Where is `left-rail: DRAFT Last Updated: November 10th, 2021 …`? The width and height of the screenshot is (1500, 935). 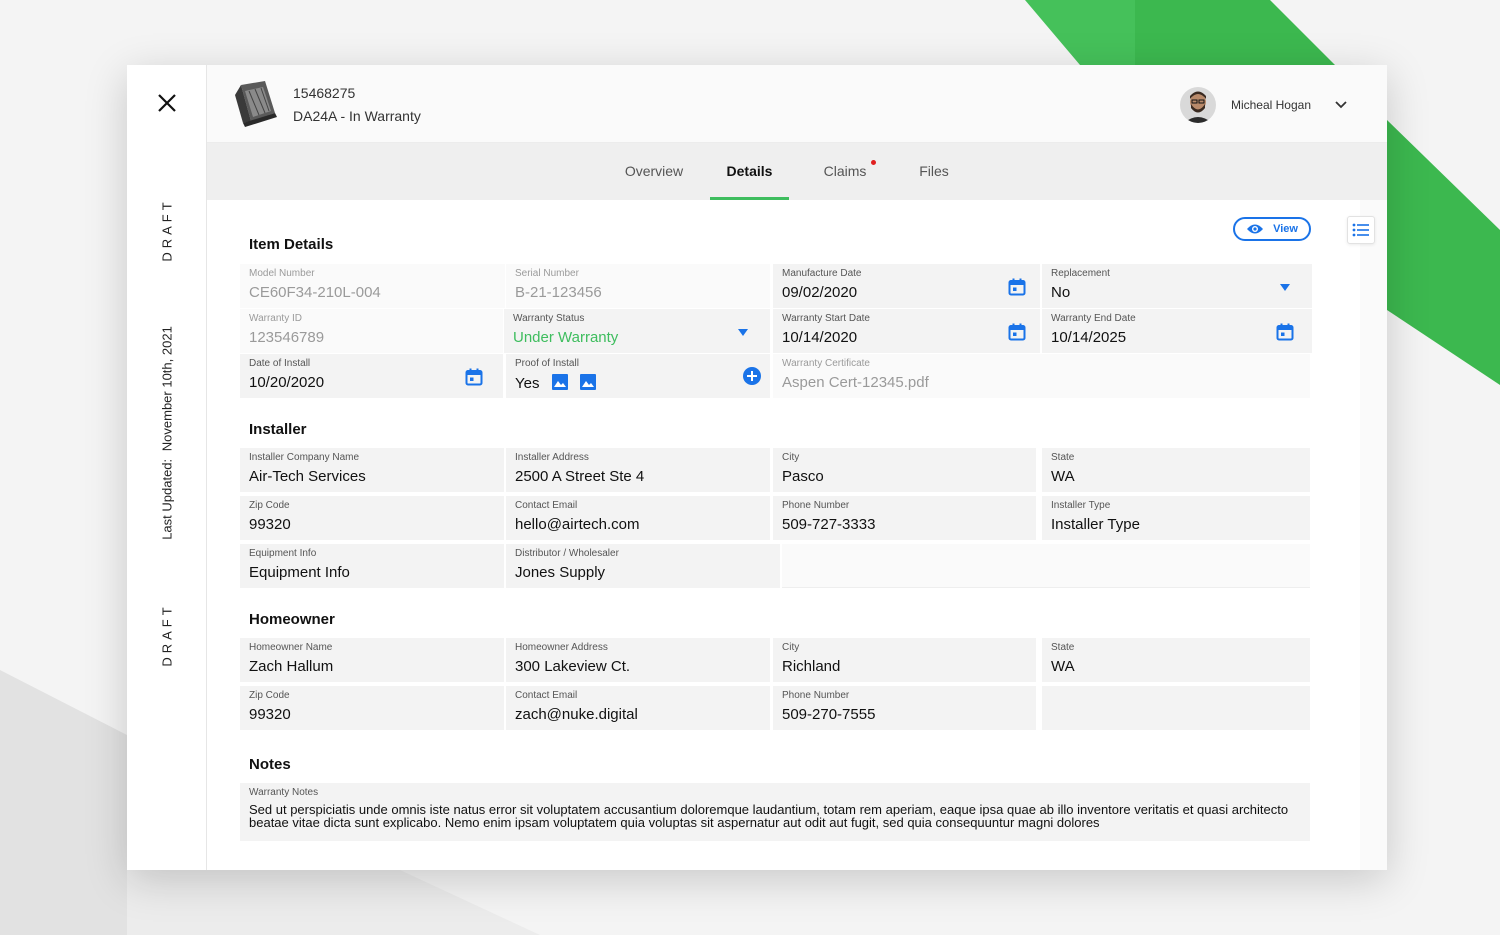
left-rail: DRAFT Last Updated: November 10th, 2021 … is located at coordinates (167, 467).